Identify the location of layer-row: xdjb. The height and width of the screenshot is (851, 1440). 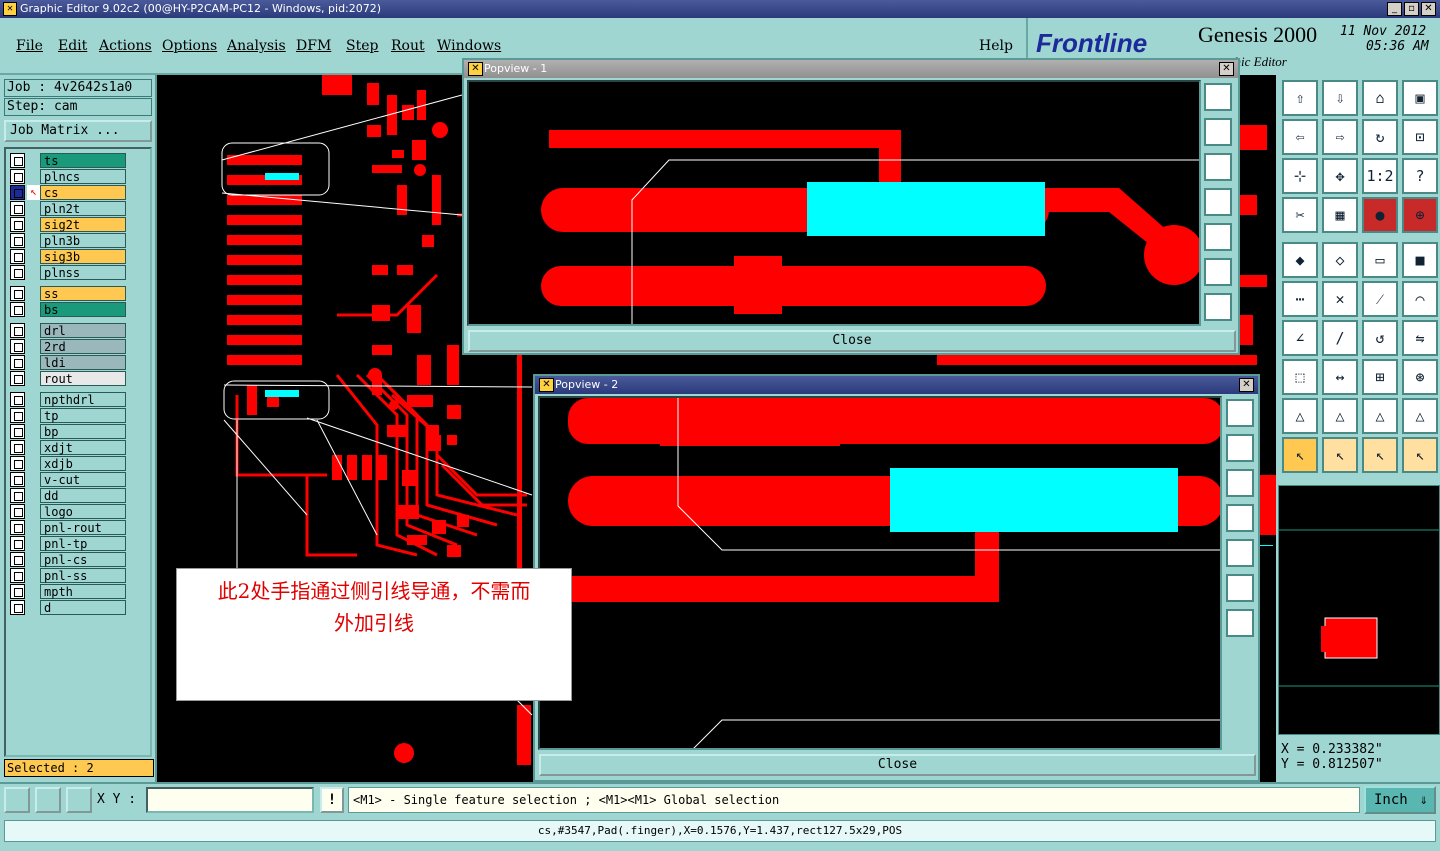
(69, 463).